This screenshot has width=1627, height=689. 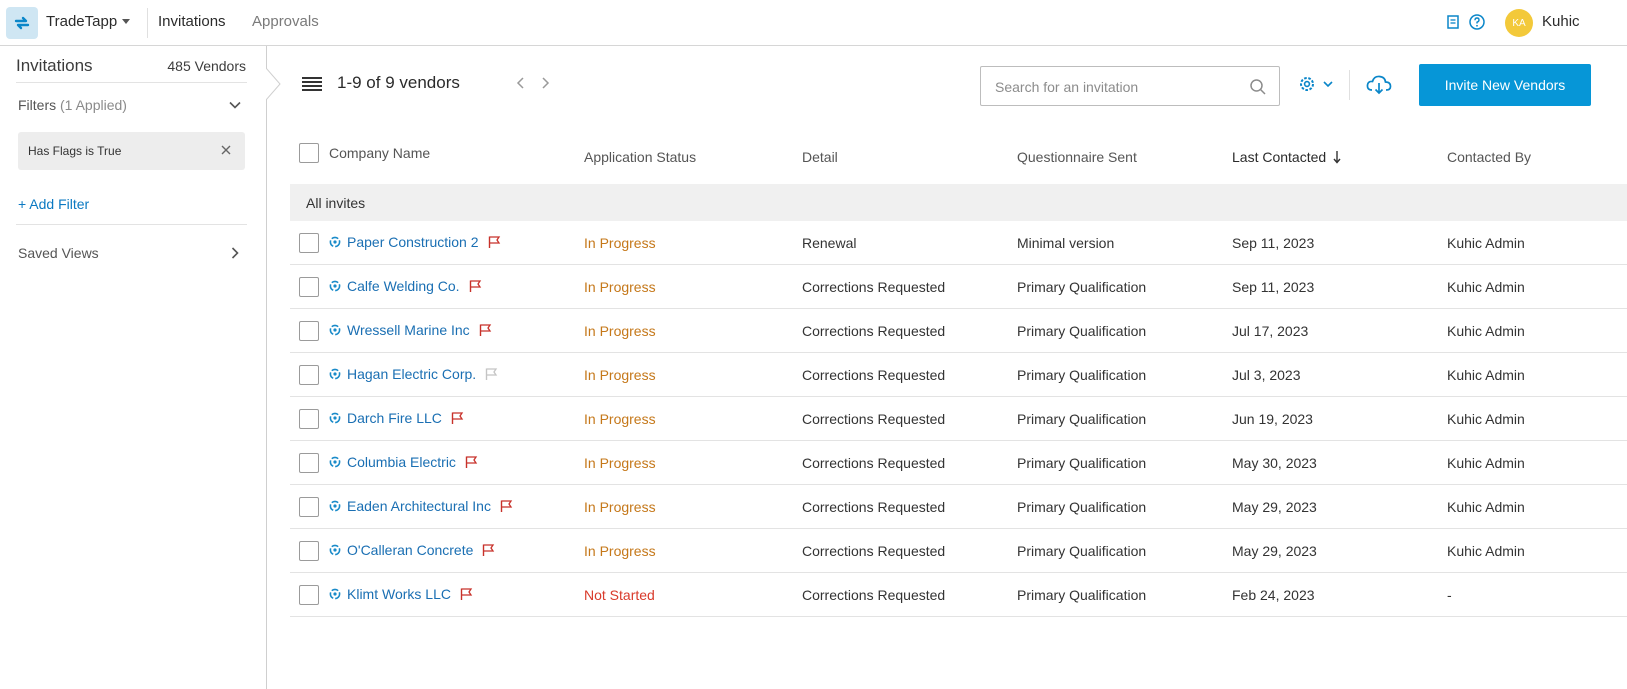 What do you see at coordinates (312, 84) in the screenshot?
I see `list-view-icon` at bounding box center [312, 84].